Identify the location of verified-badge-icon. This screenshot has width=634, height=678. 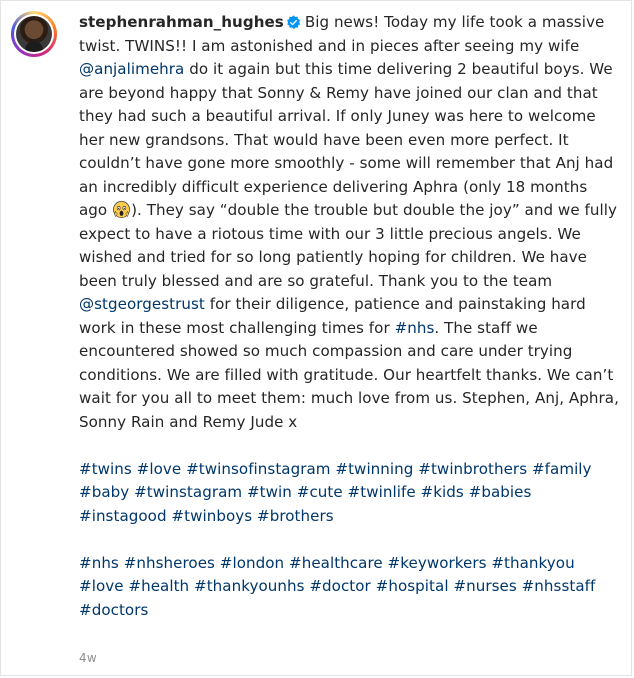
(293, 22).